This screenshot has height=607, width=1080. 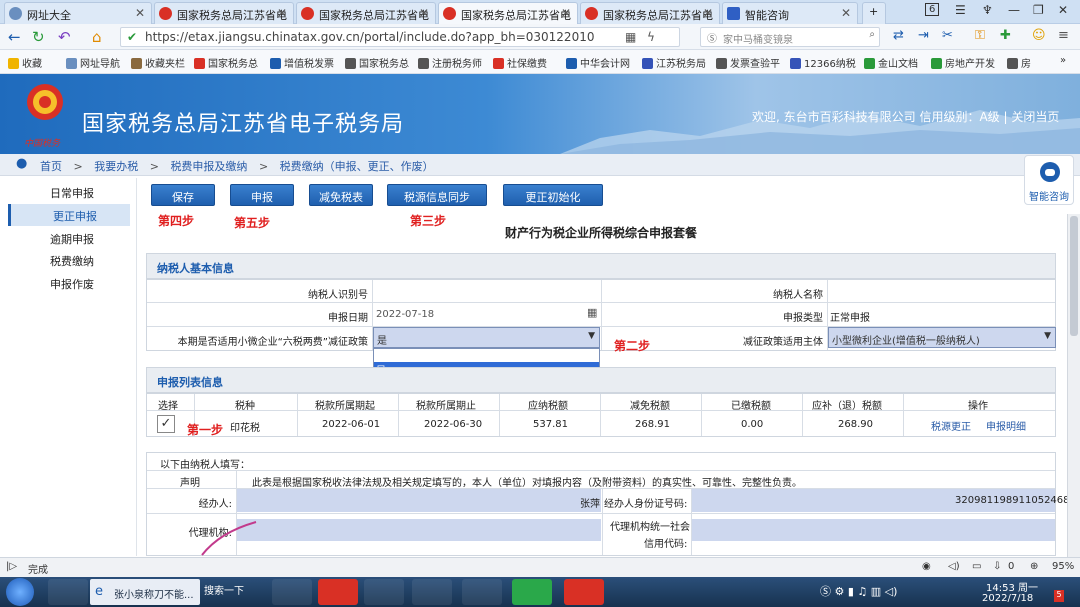 What do you see at coordinates (1011, 566) in the screenshot?
I see `notification-count: 0` at bounding box center [1011, 566].